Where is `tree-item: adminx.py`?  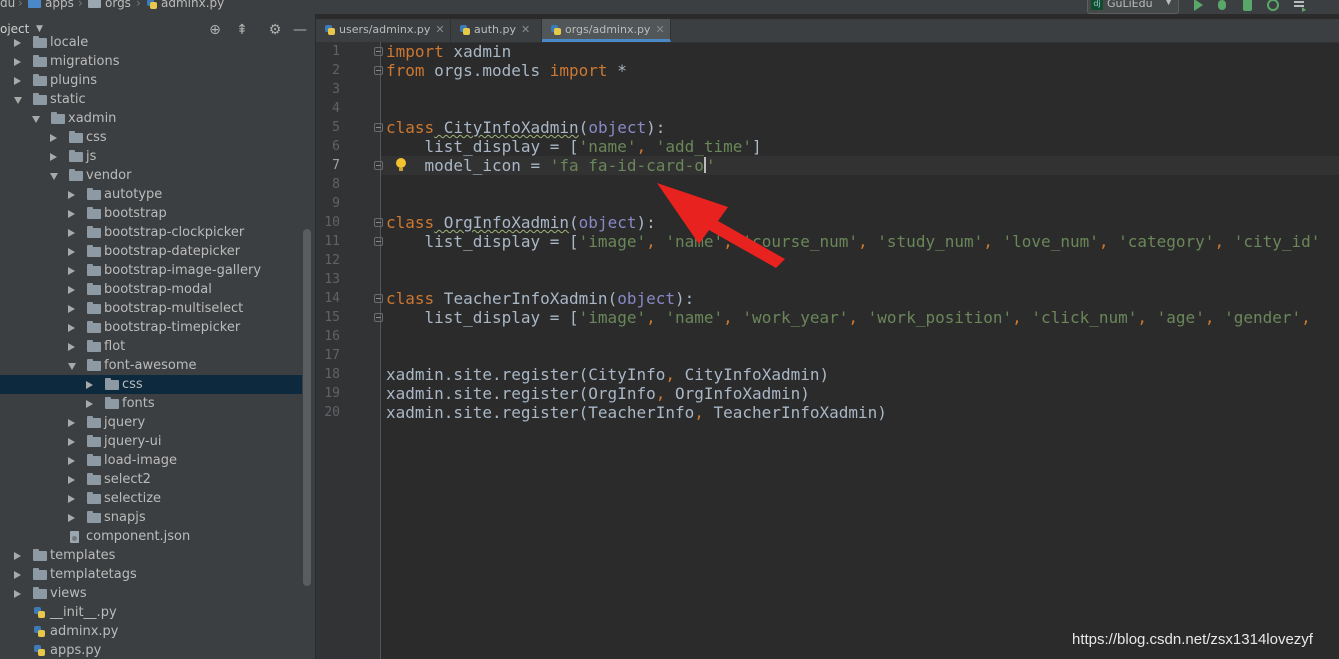 tree-item: adminx.py is located at coordinates (151, 631).